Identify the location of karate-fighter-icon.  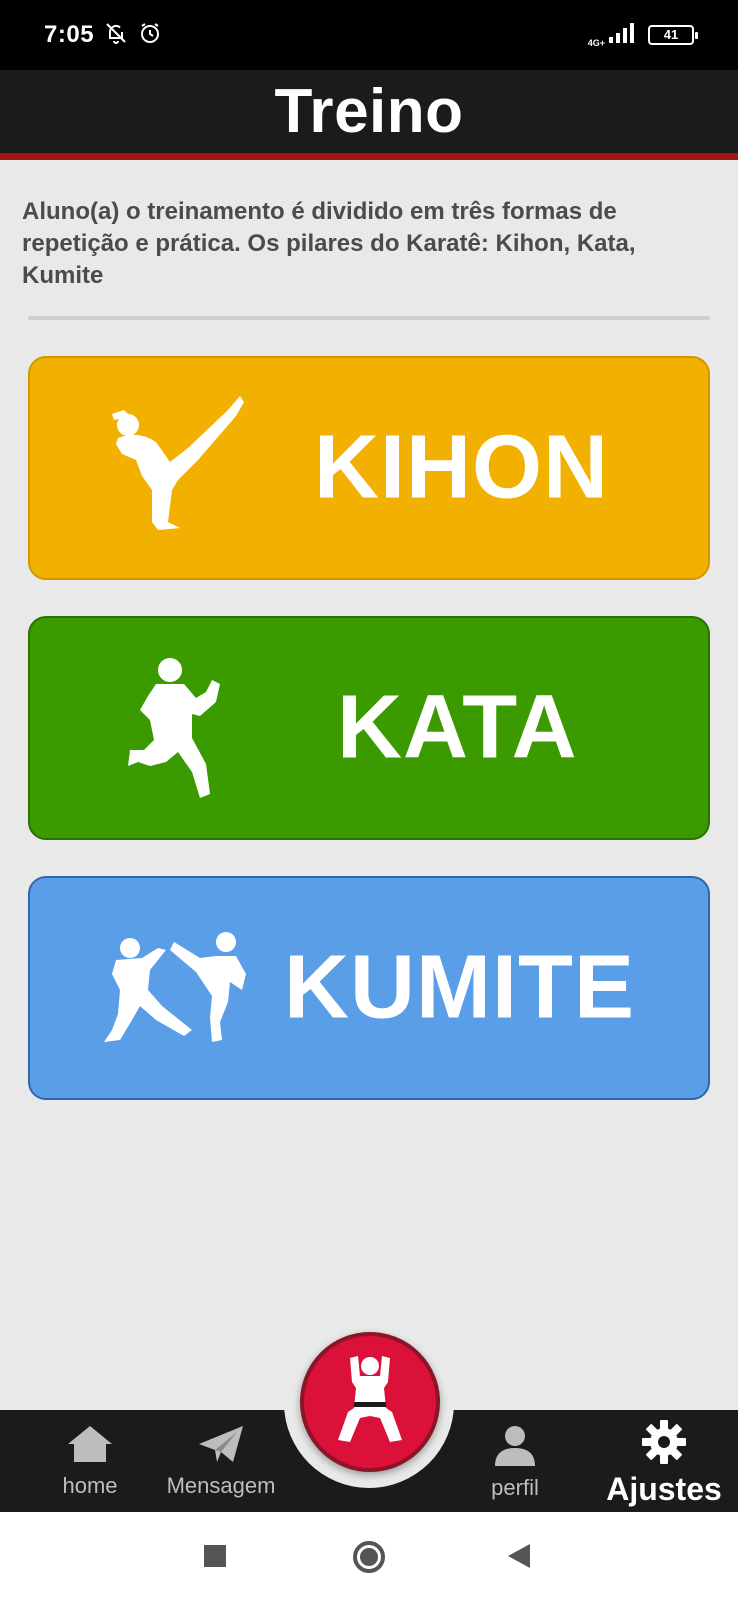
(370, 1402).